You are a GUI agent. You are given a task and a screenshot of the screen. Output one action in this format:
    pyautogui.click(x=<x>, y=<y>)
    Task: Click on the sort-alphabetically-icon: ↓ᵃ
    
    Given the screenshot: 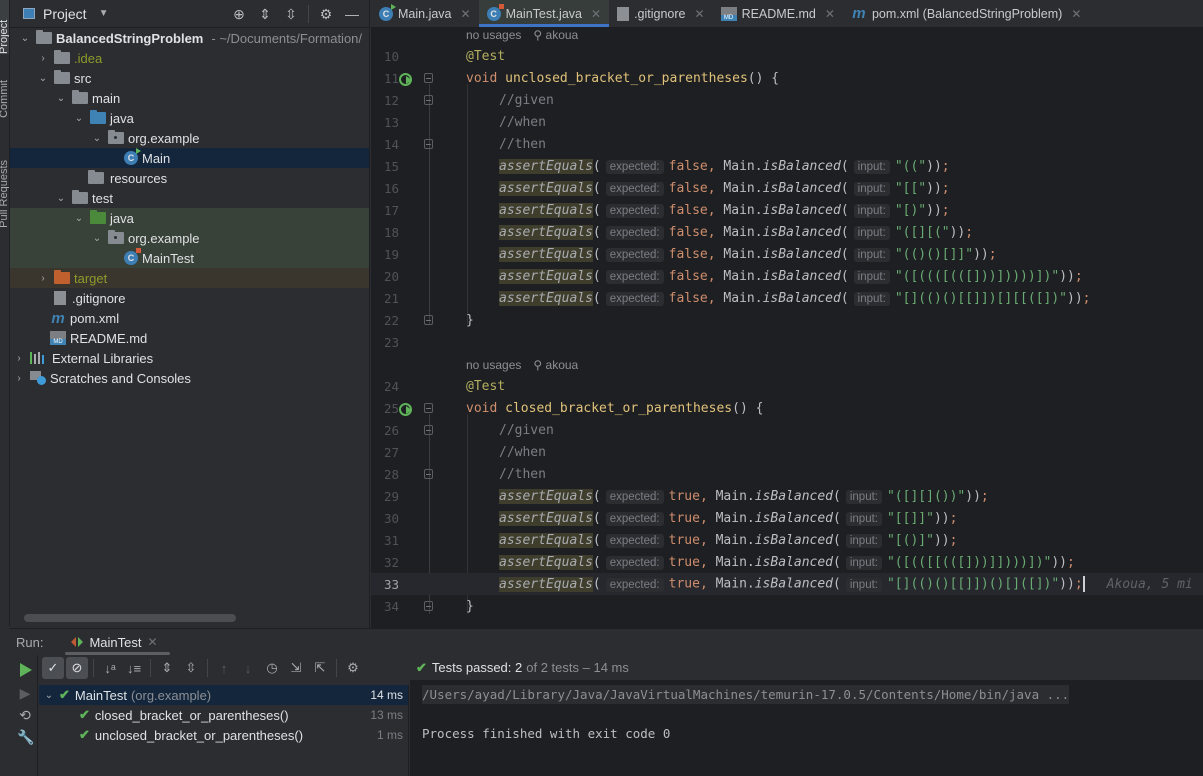 What is the action you would take?
    pyautogui.click(x=110, y=668)
    